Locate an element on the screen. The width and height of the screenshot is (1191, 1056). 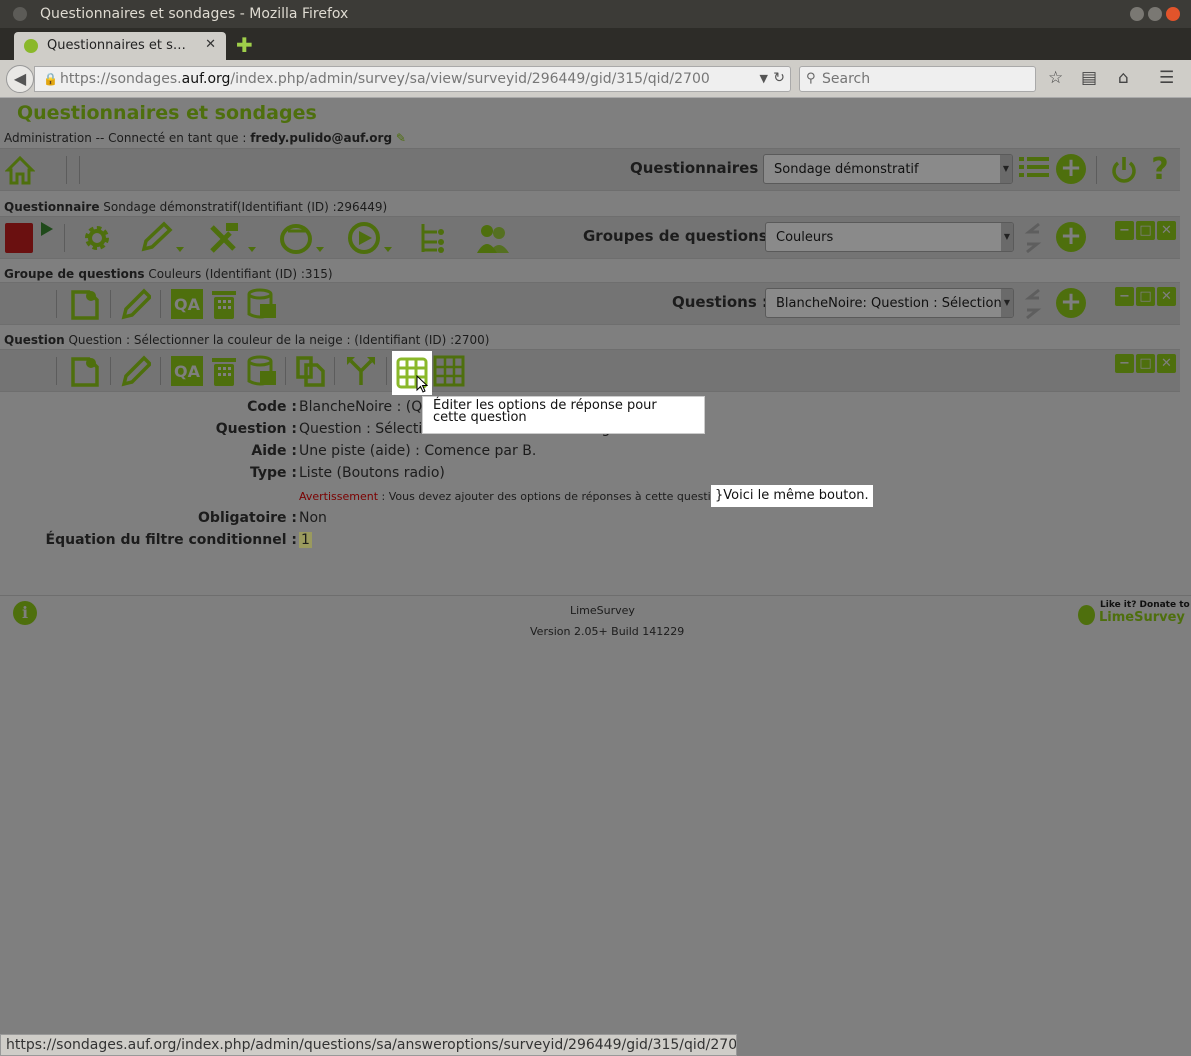
bookmark-star-icon: ☆ is located at coordinates (1055, 78).